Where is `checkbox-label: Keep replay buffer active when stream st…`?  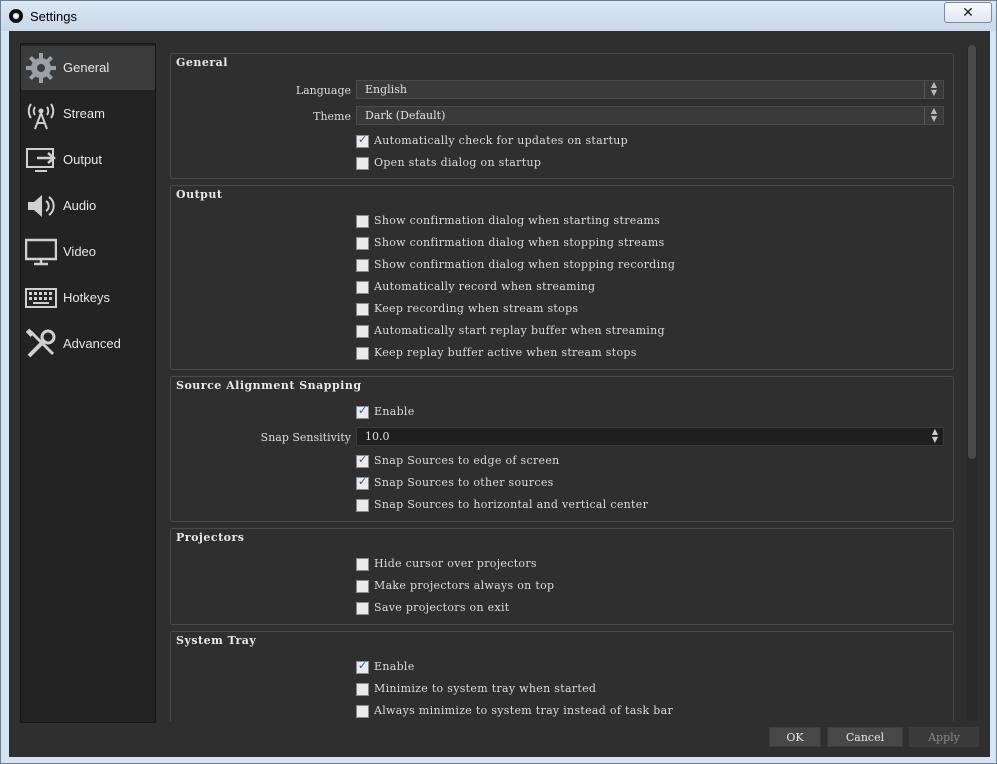
checkbox-label: Keep replay buffer active when stream st… is located at coordinates (505, 352).